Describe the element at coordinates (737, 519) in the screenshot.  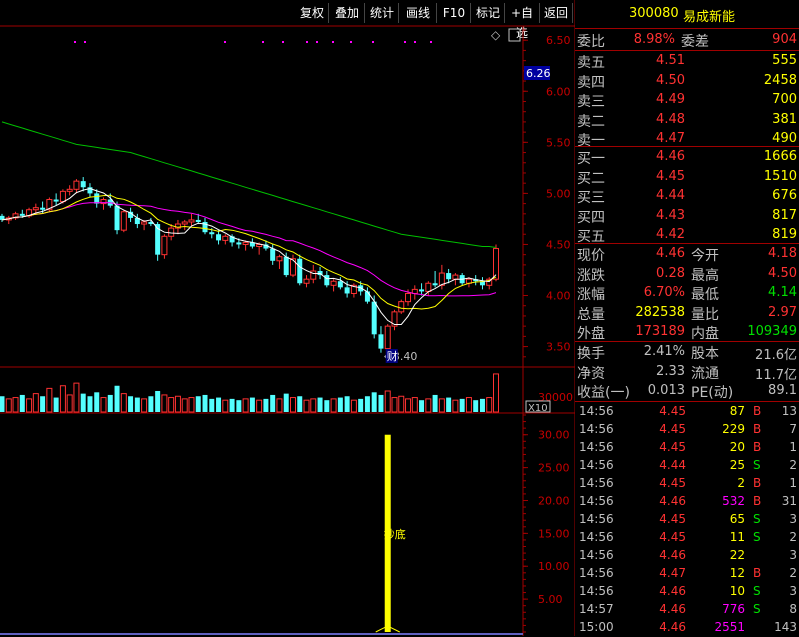
I see `tick-volume: 65` at that location.